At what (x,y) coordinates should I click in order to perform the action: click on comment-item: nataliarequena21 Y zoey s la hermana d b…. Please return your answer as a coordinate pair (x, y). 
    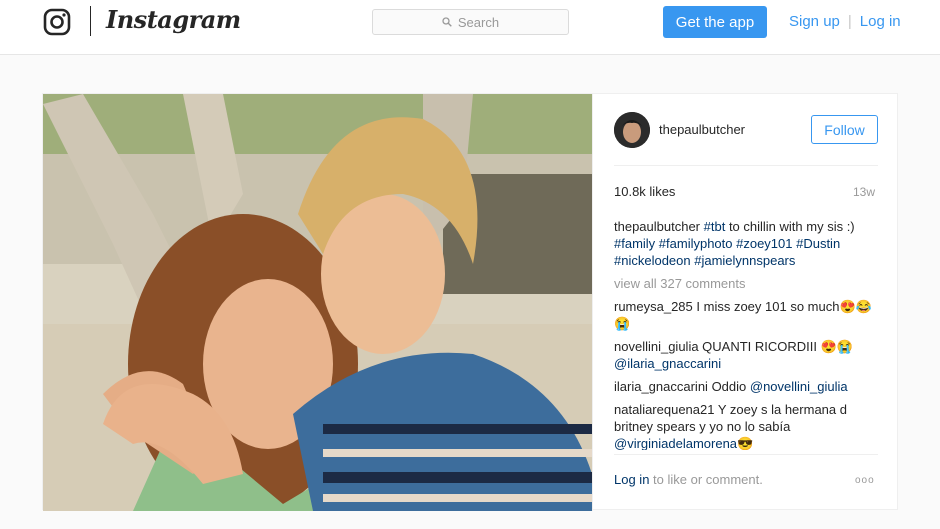
    Looking at the image, I should click on (748, 425).